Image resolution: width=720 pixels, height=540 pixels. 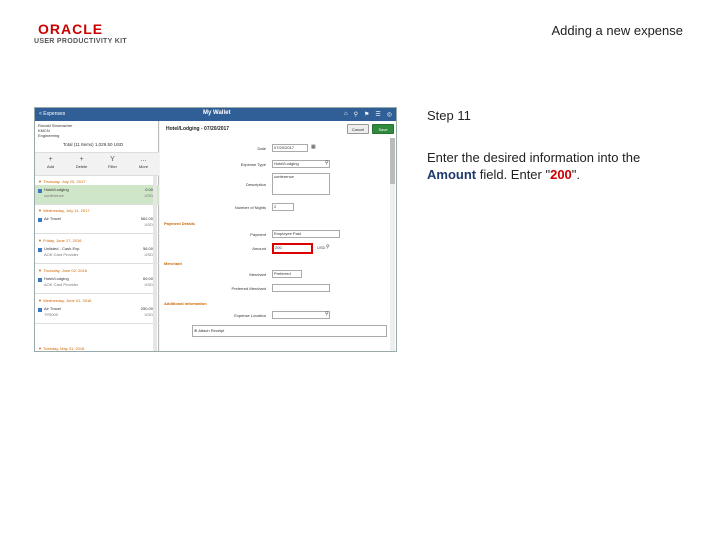 I want to click on delete-button: + Delete, so click(x=81, y=164).